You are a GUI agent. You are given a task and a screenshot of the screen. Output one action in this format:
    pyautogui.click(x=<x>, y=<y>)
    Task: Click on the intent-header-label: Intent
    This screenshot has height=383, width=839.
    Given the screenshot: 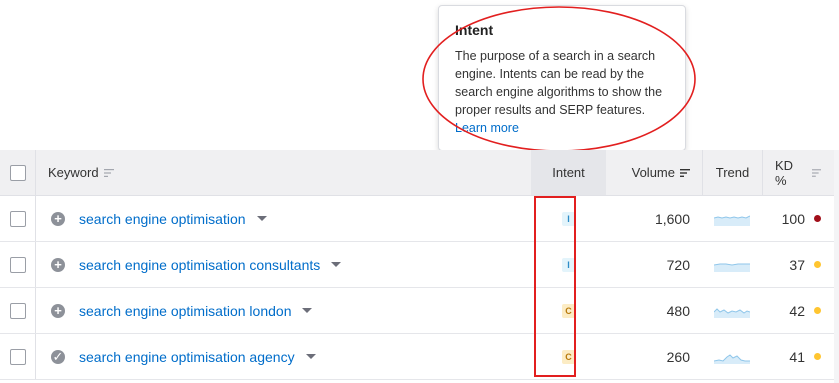 What is the action you would take?
    pyautogui.click(x=568, y=172)
    